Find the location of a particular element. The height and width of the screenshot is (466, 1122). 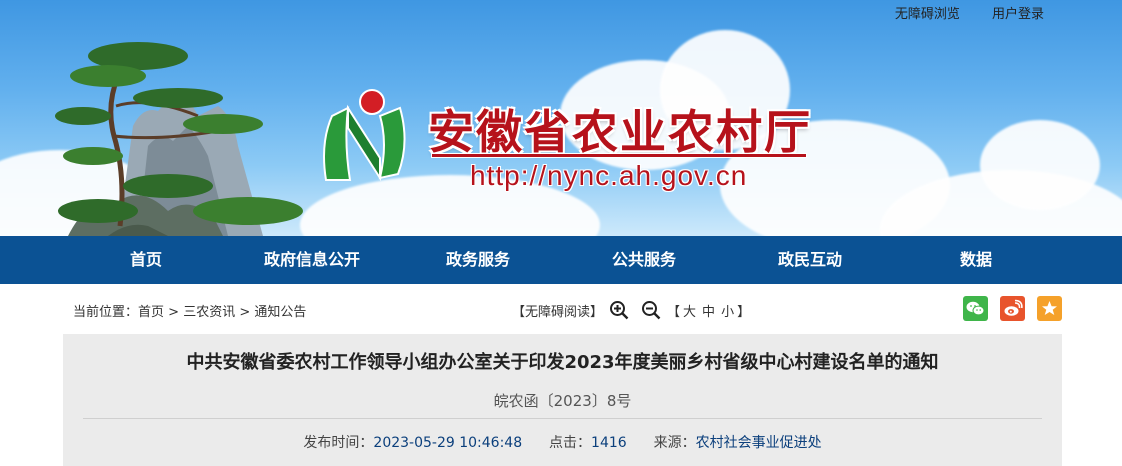

zoom-out-icon is located at coordinates (651, 310).